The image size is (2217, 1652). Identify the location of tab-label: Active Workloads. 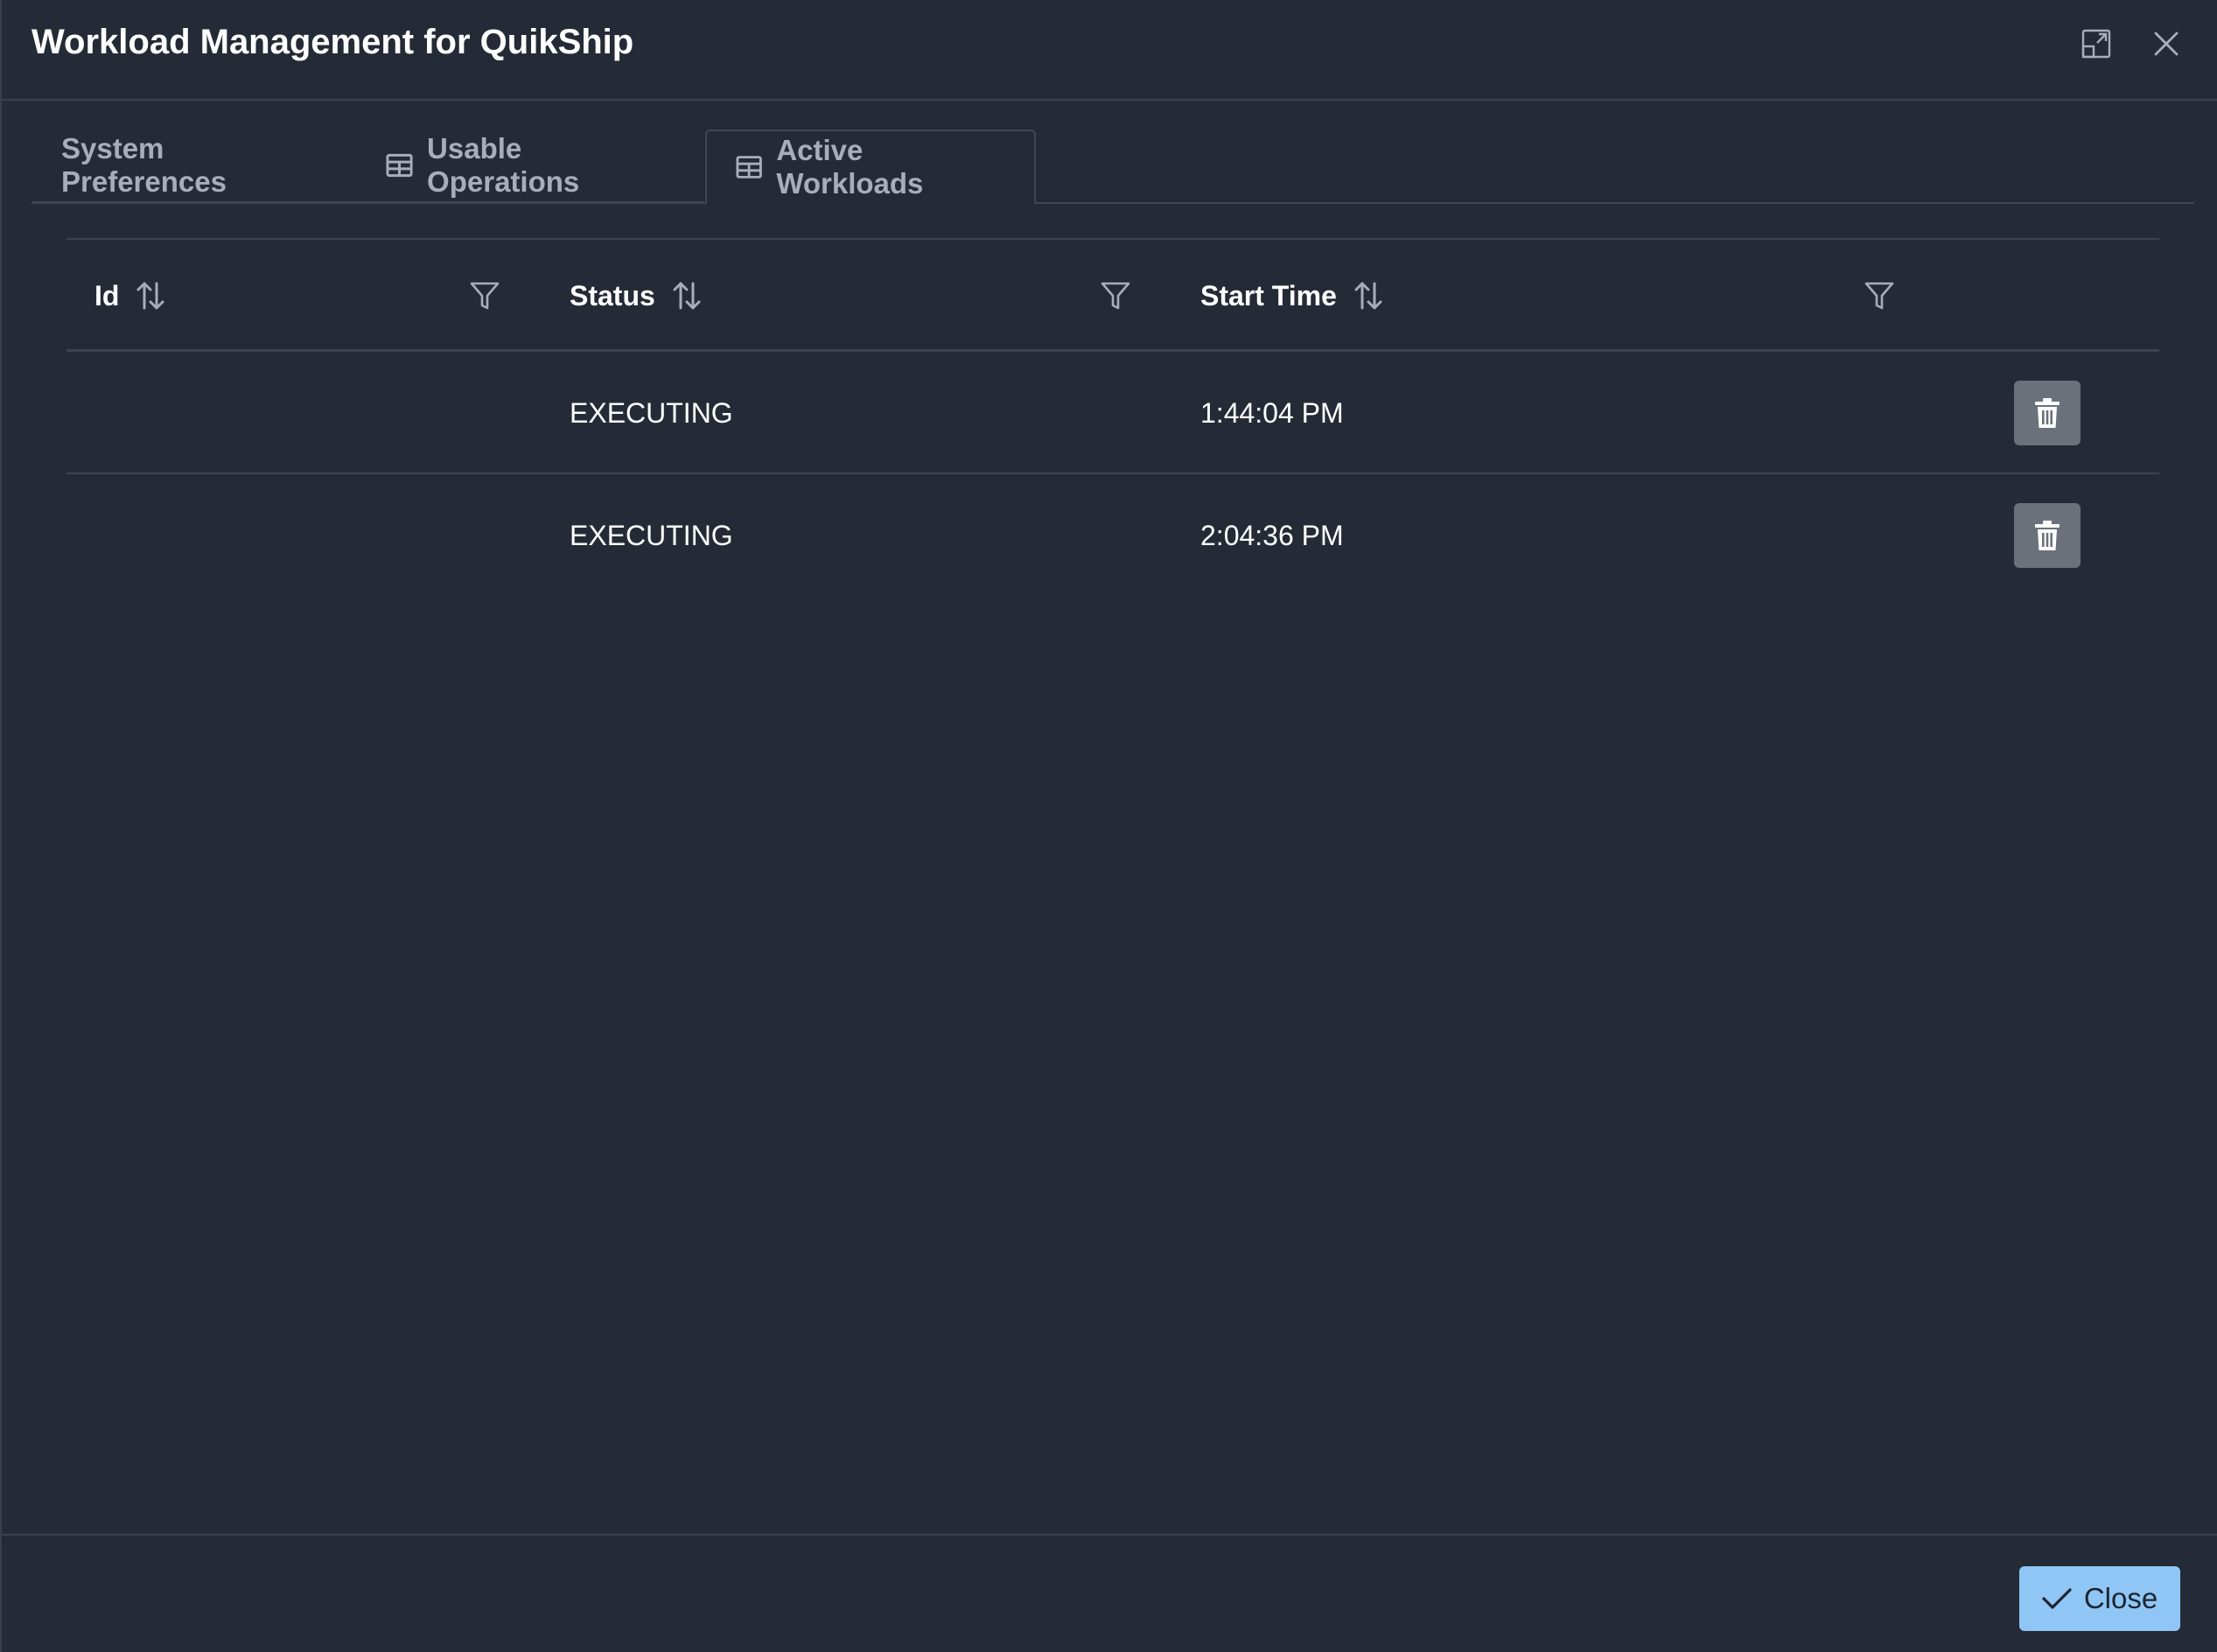
(850, 167).